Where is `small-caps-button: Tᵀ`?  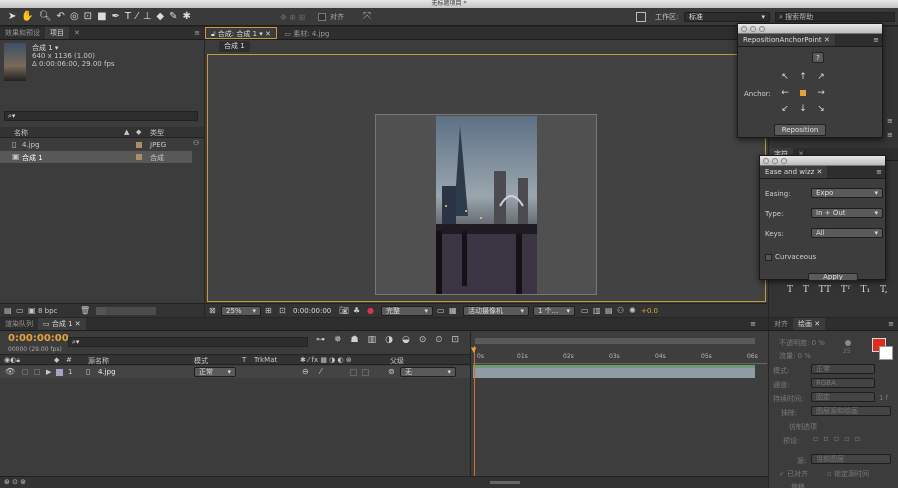 small-caps-button: Tᵀ is located at coordinates (846, 290).